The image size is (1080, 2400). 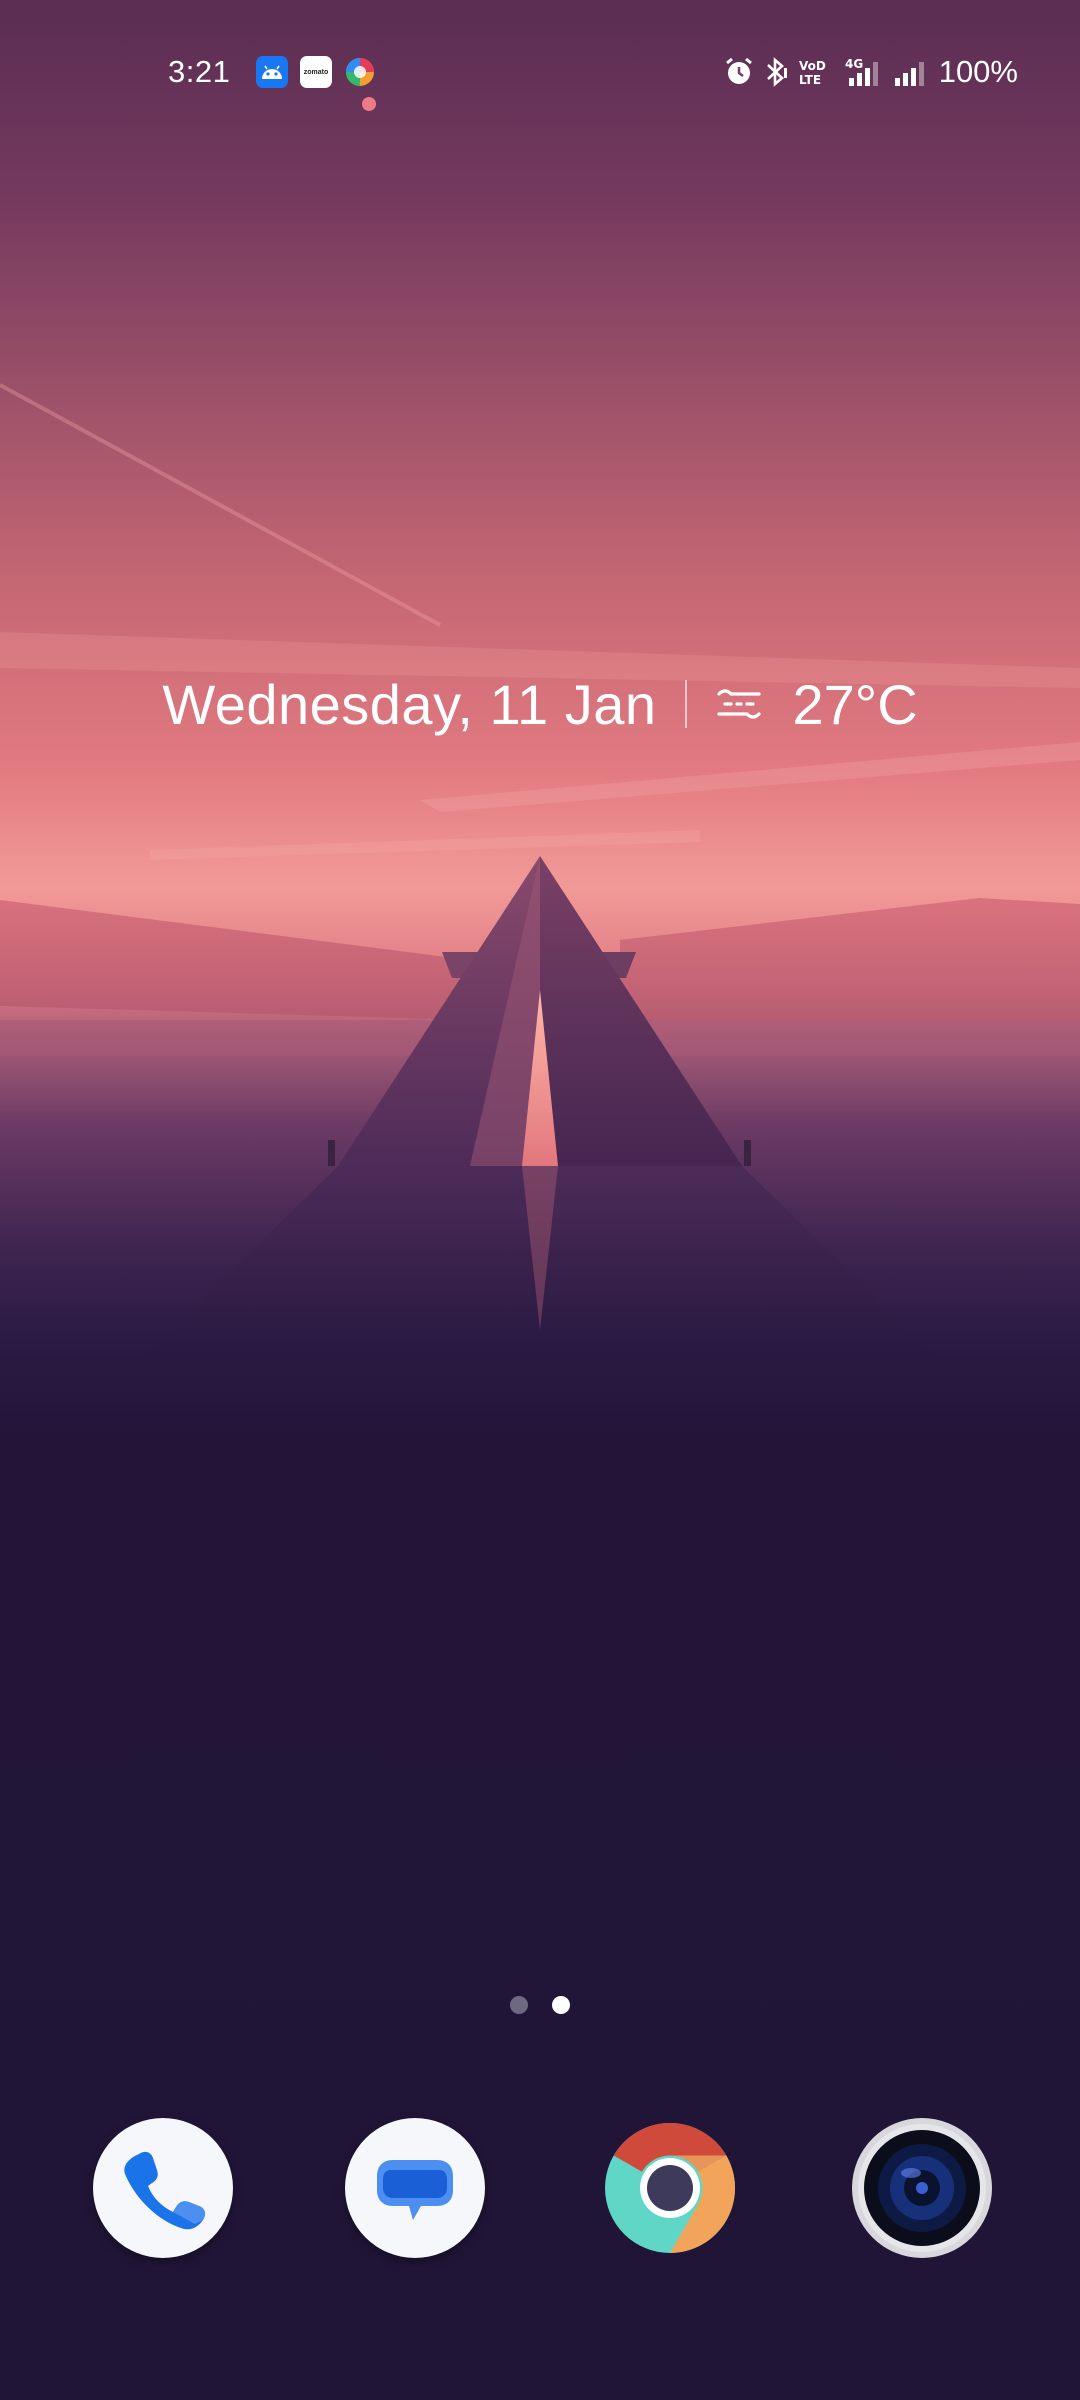 I want to click on bluetooth-icon, so click(x=776, y=72).